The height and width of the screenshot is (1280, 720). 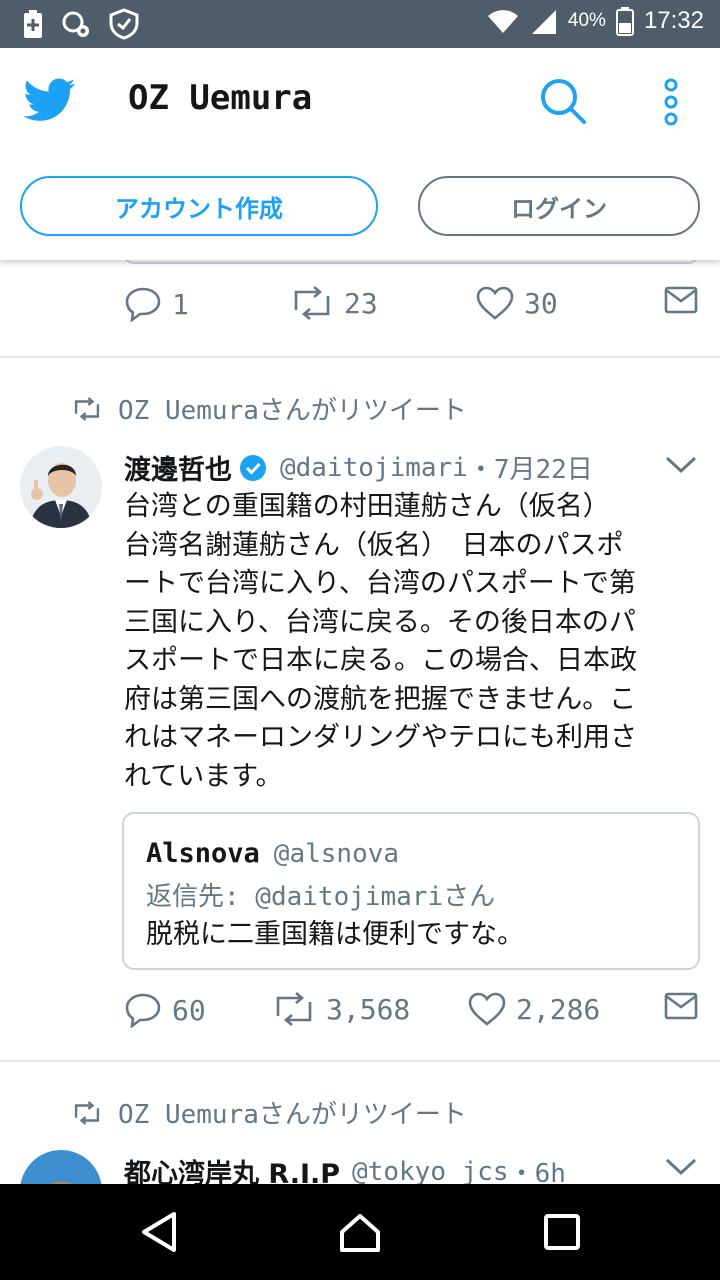 I want to click on quoted-author-name: Alsnova, so click(x=203, y=853).